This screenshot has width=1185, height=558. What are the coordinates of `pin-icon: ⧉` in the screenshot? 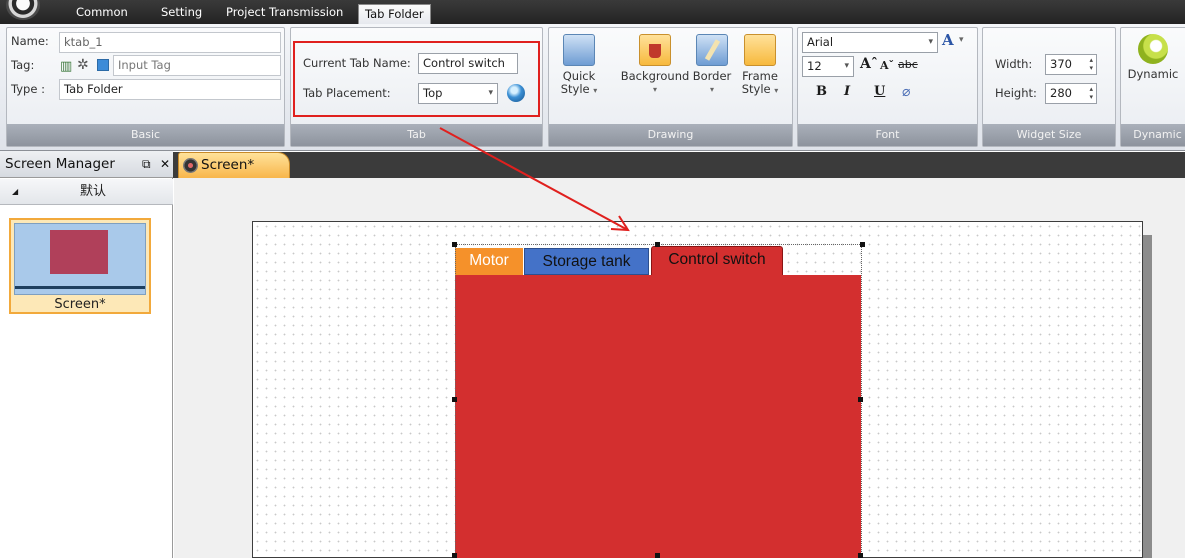 It's located at (146, 164).